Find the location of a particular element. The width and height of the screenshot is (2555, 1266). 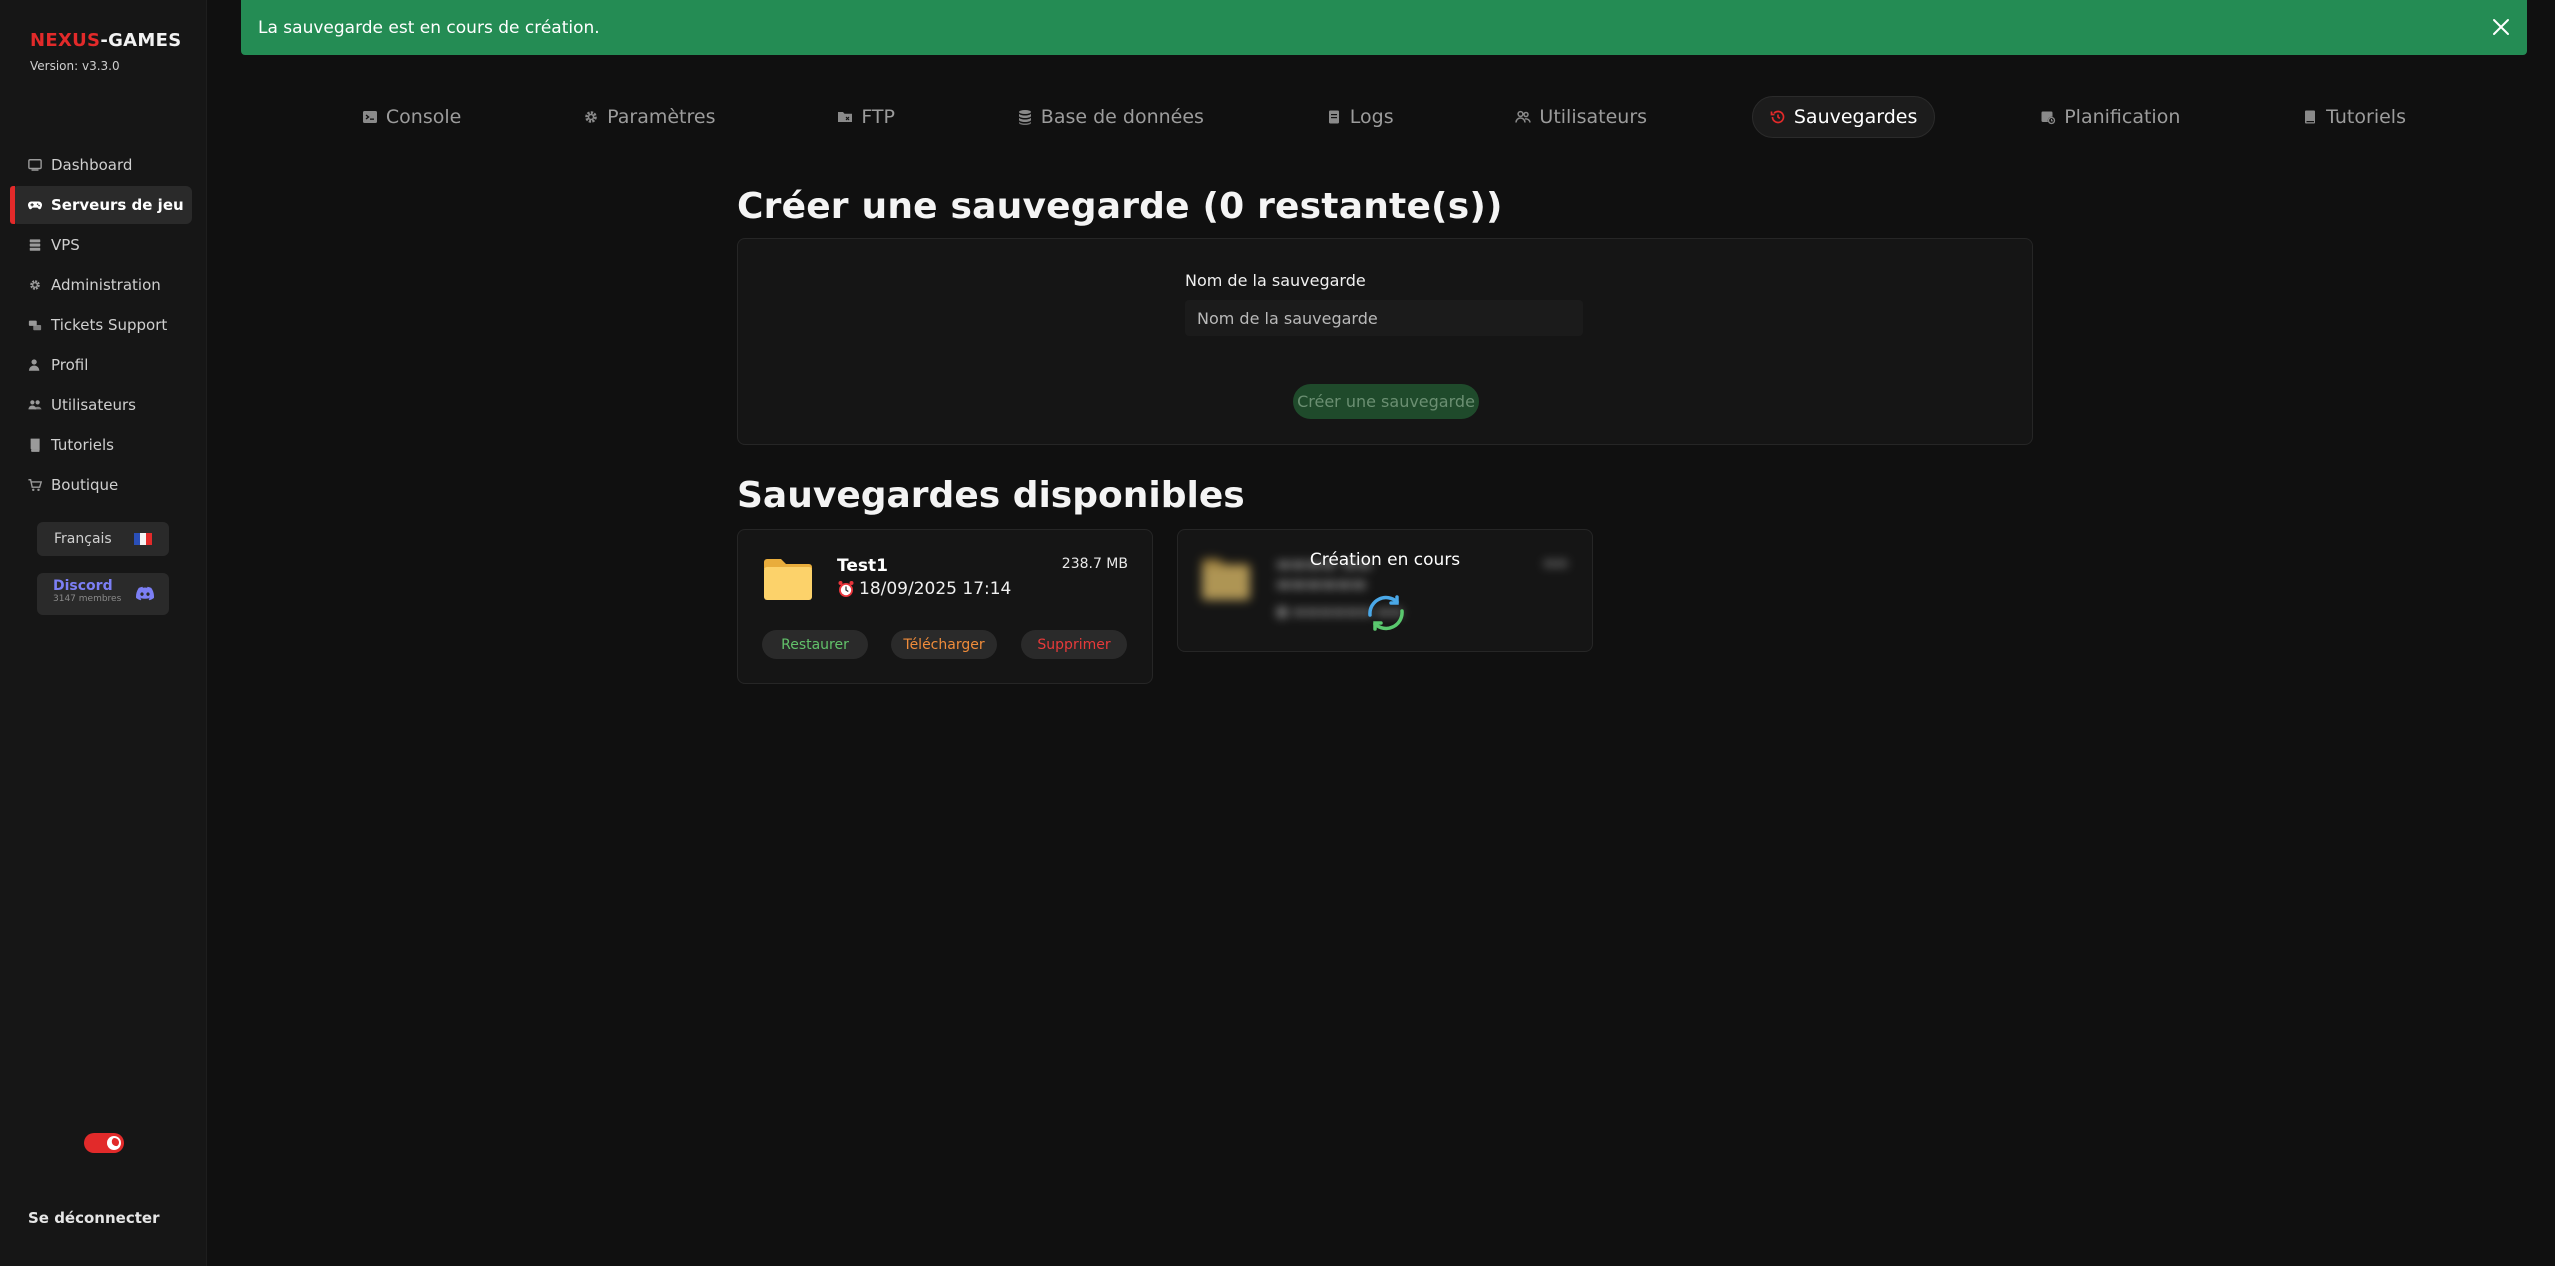

ticket-icon is located at coordinates (35, 325).